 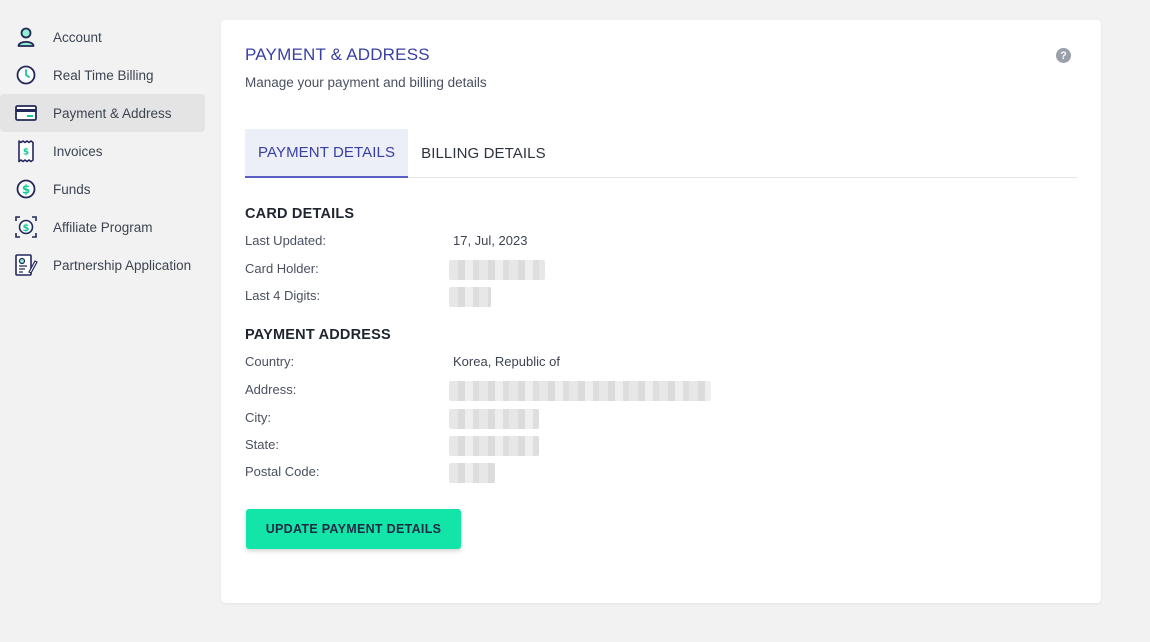 I want to click on card-details-heading: CARD DETAILS, so click(x=300, y=214).